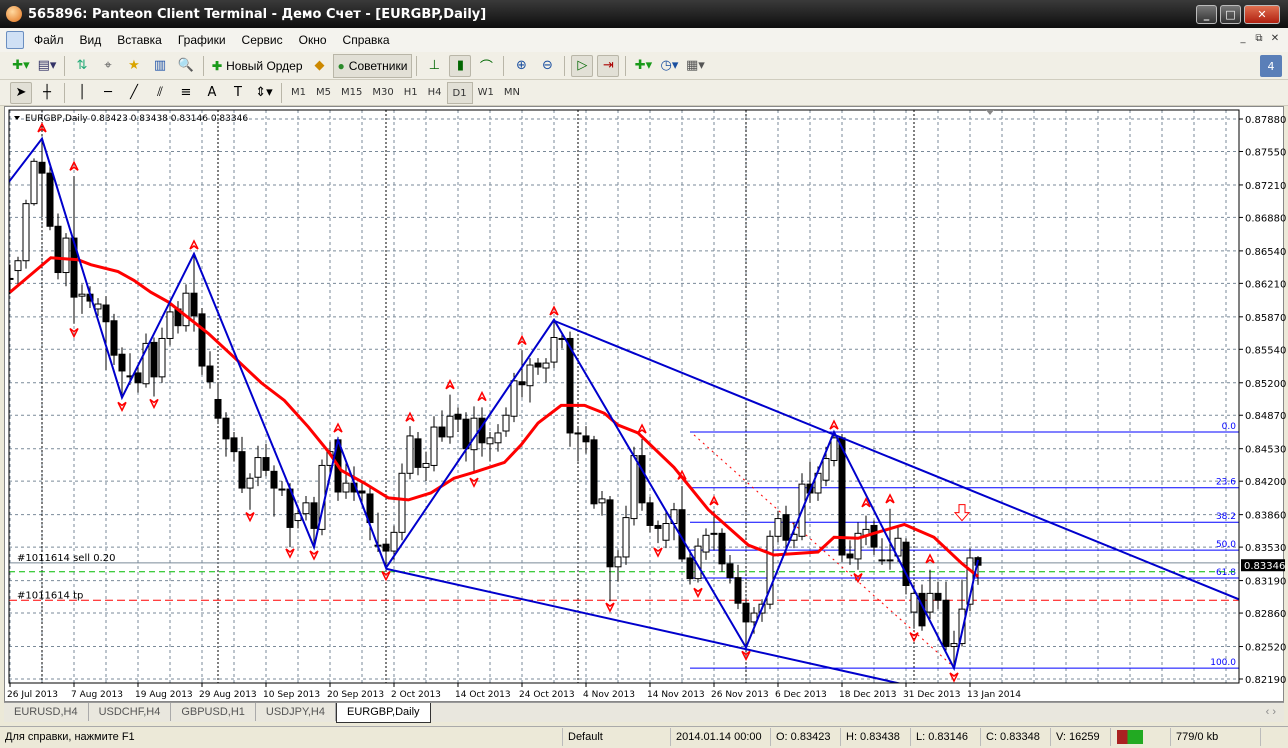 This screenshot has height=748, width=1288. Describe the element at coordinates (139, 40) in the screenshot. I see `menu-insert: Вставка` at that location.